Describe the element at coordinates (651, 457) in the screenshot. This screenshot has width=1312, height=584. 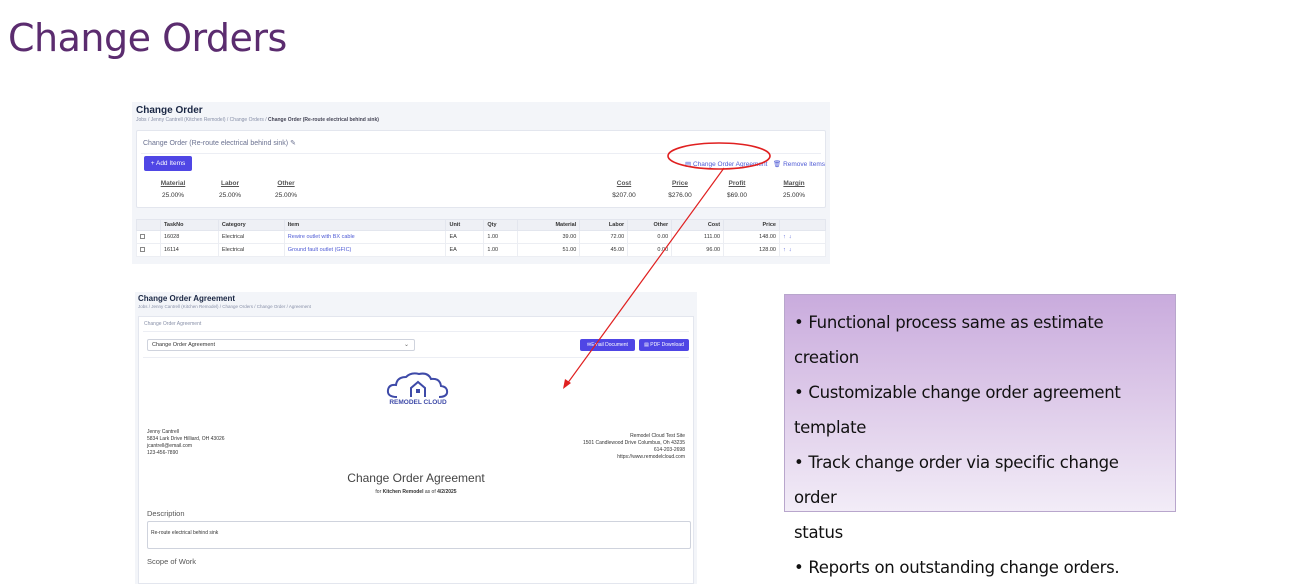
I see `company-website: https://www.remodelcloud.com` at that location.